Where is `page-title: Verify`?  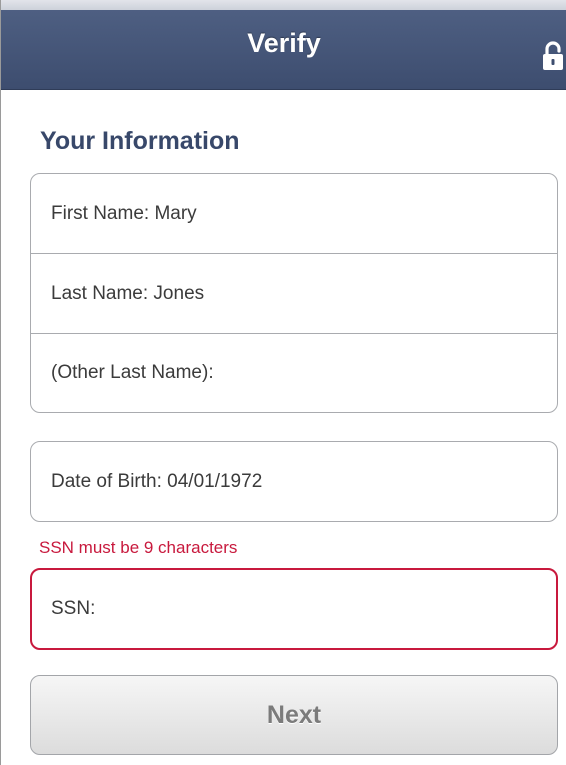
page-title: Verify is located at coordinates (284, 43).